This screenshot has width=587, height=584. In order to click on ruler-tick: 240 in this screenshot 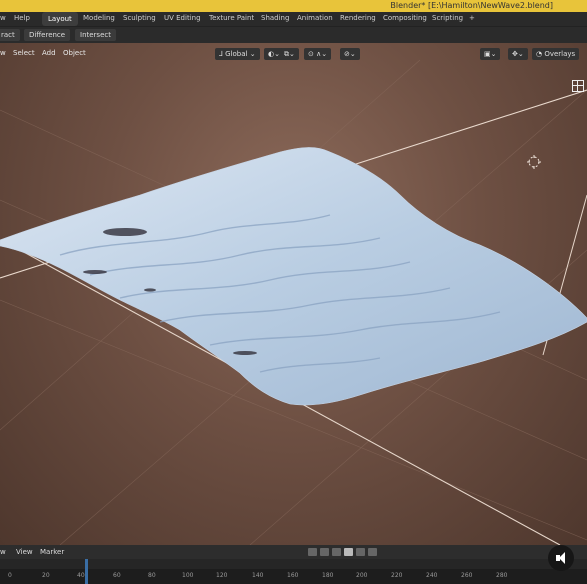, I will do `click(432, 575)`.